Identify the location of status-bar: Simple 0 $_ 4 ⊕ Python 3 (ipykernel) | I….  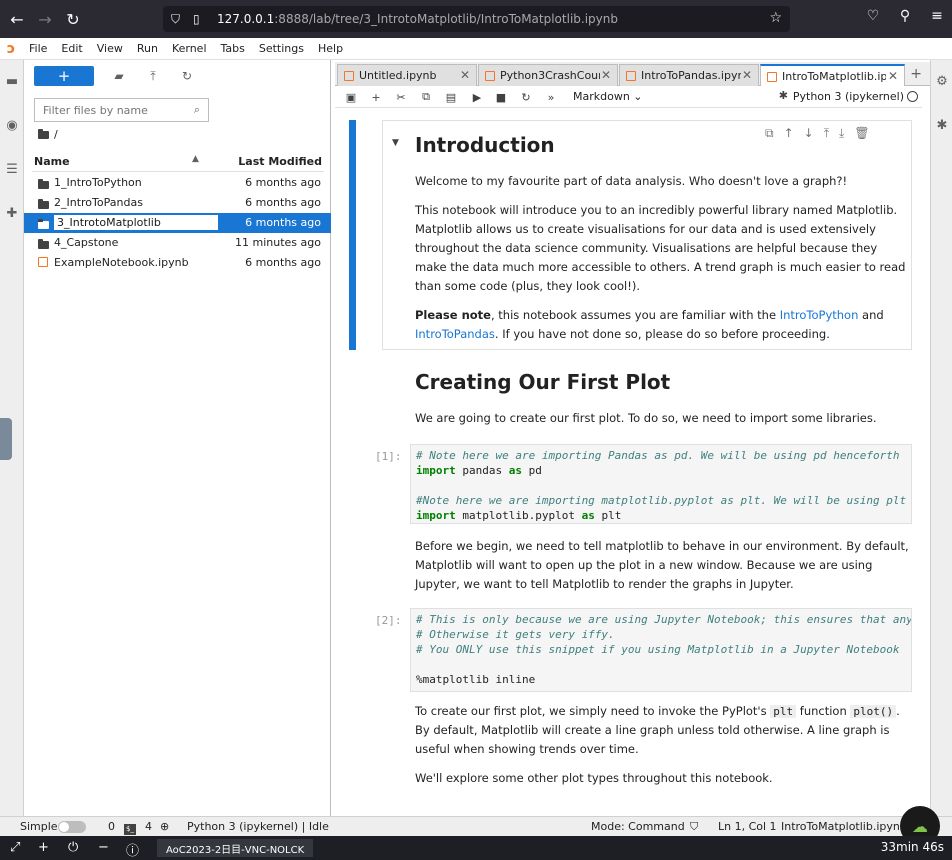
(476, 826).